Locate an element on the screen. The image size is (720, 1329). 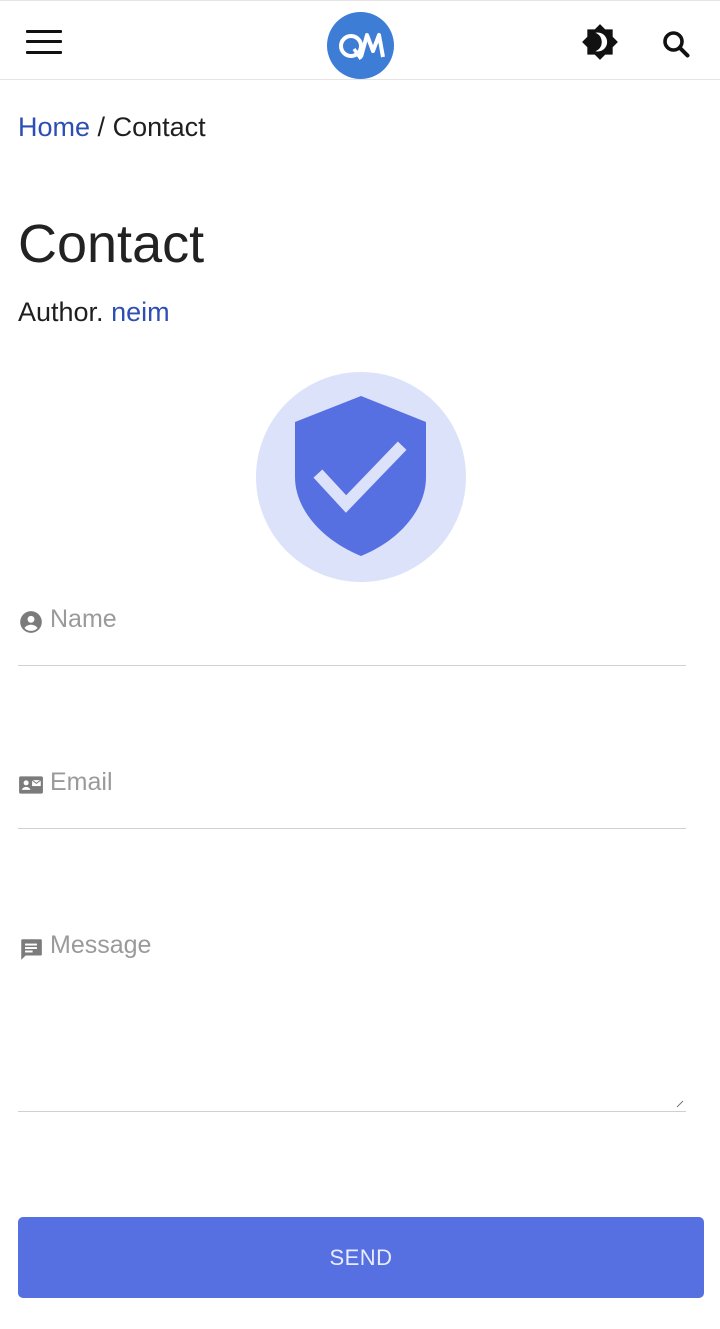
message-field is located at coordinates (352, 1020).